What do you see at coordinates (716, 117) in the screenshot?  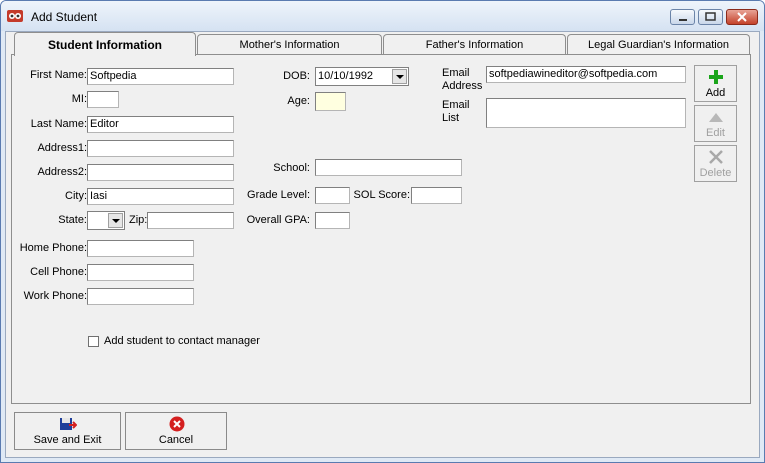 I see `pencil-icon` at bounding box center [716, 117].